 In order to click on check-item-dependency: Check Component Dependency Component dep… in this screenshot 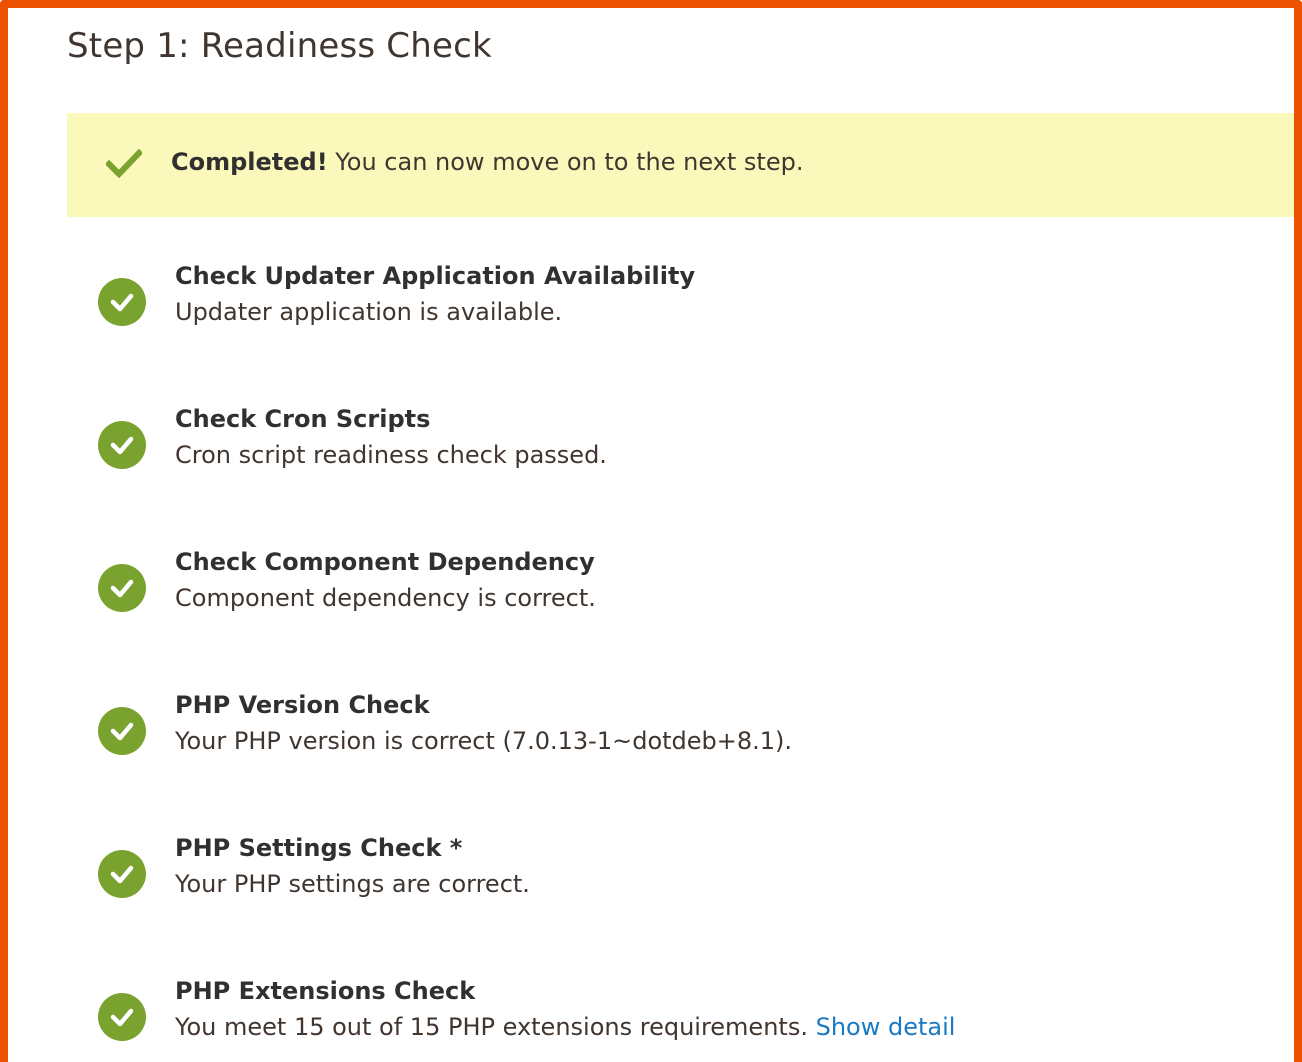, I will do `click(648, 601)`.